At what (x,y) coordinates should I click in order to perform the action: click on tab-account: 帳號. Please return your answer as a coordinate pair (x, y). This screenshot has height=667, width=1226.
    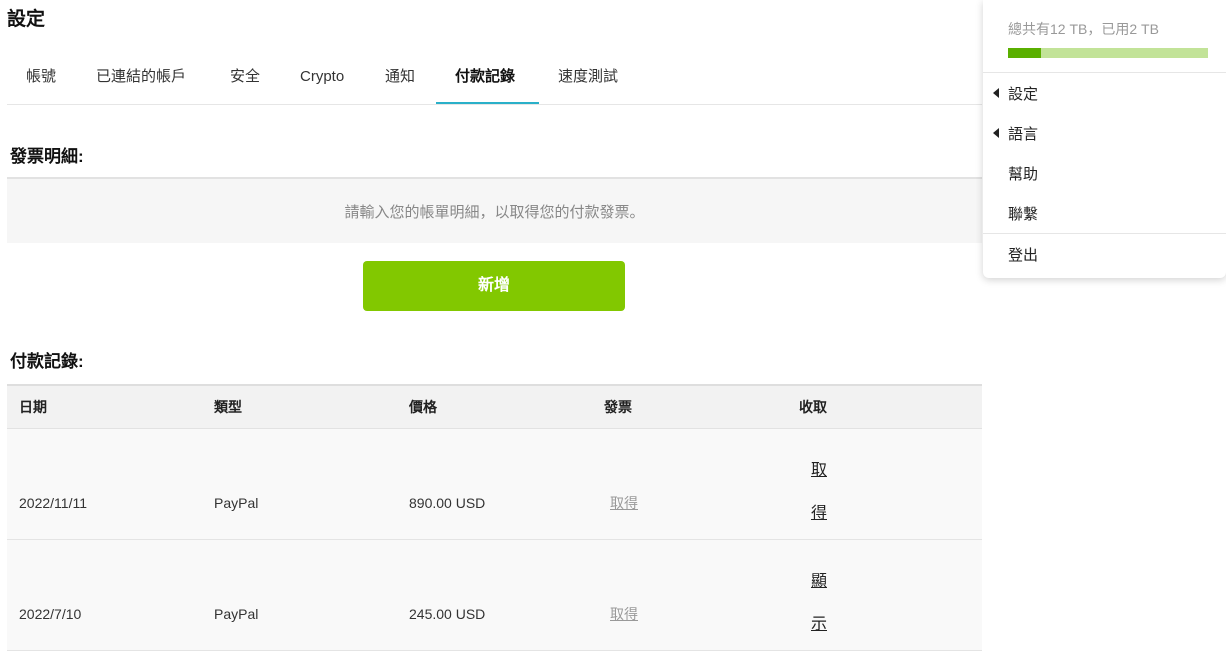
    Looking at the image, I should click on (41, 79).